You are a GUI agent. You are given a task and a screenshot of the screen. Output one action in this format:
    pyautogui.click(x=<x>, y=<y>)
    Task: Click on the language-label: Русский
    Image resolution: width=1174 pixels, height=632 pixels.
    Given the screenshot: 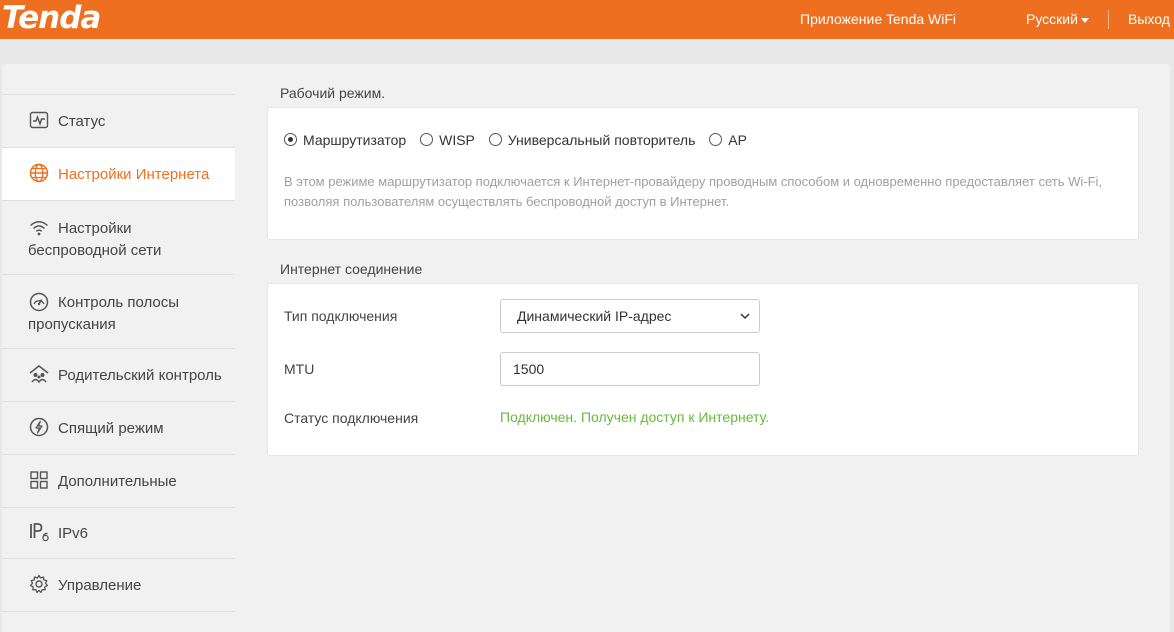 What is the action you would take?
    pyautogui.click(x=1052, y=19)
    